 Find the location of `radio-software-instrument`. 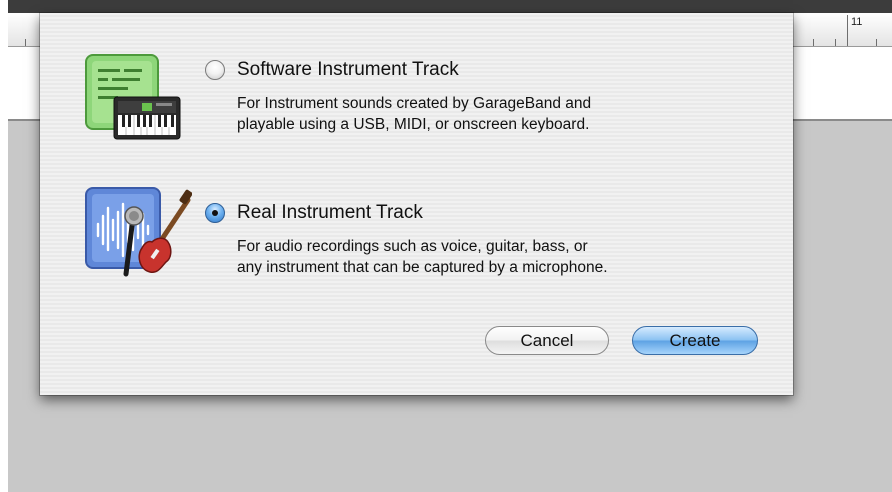

radio-software-instrument is located at coordinates (215, 70).